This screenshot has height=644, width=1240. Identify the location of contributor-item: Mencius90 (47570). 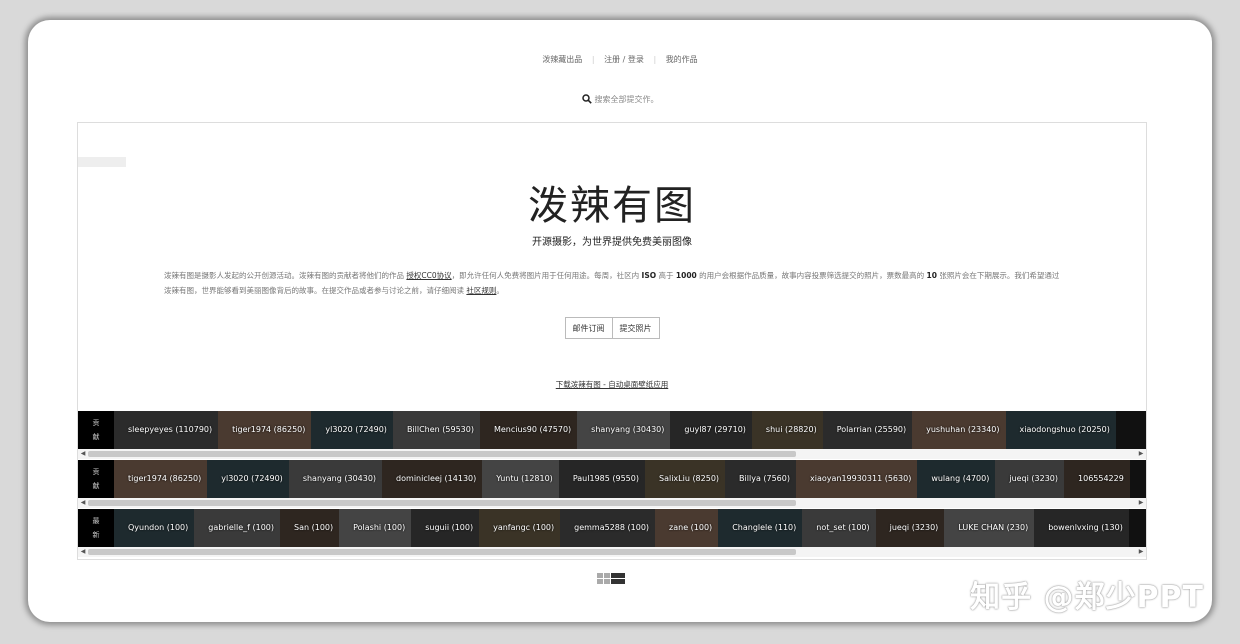
(528, 430).